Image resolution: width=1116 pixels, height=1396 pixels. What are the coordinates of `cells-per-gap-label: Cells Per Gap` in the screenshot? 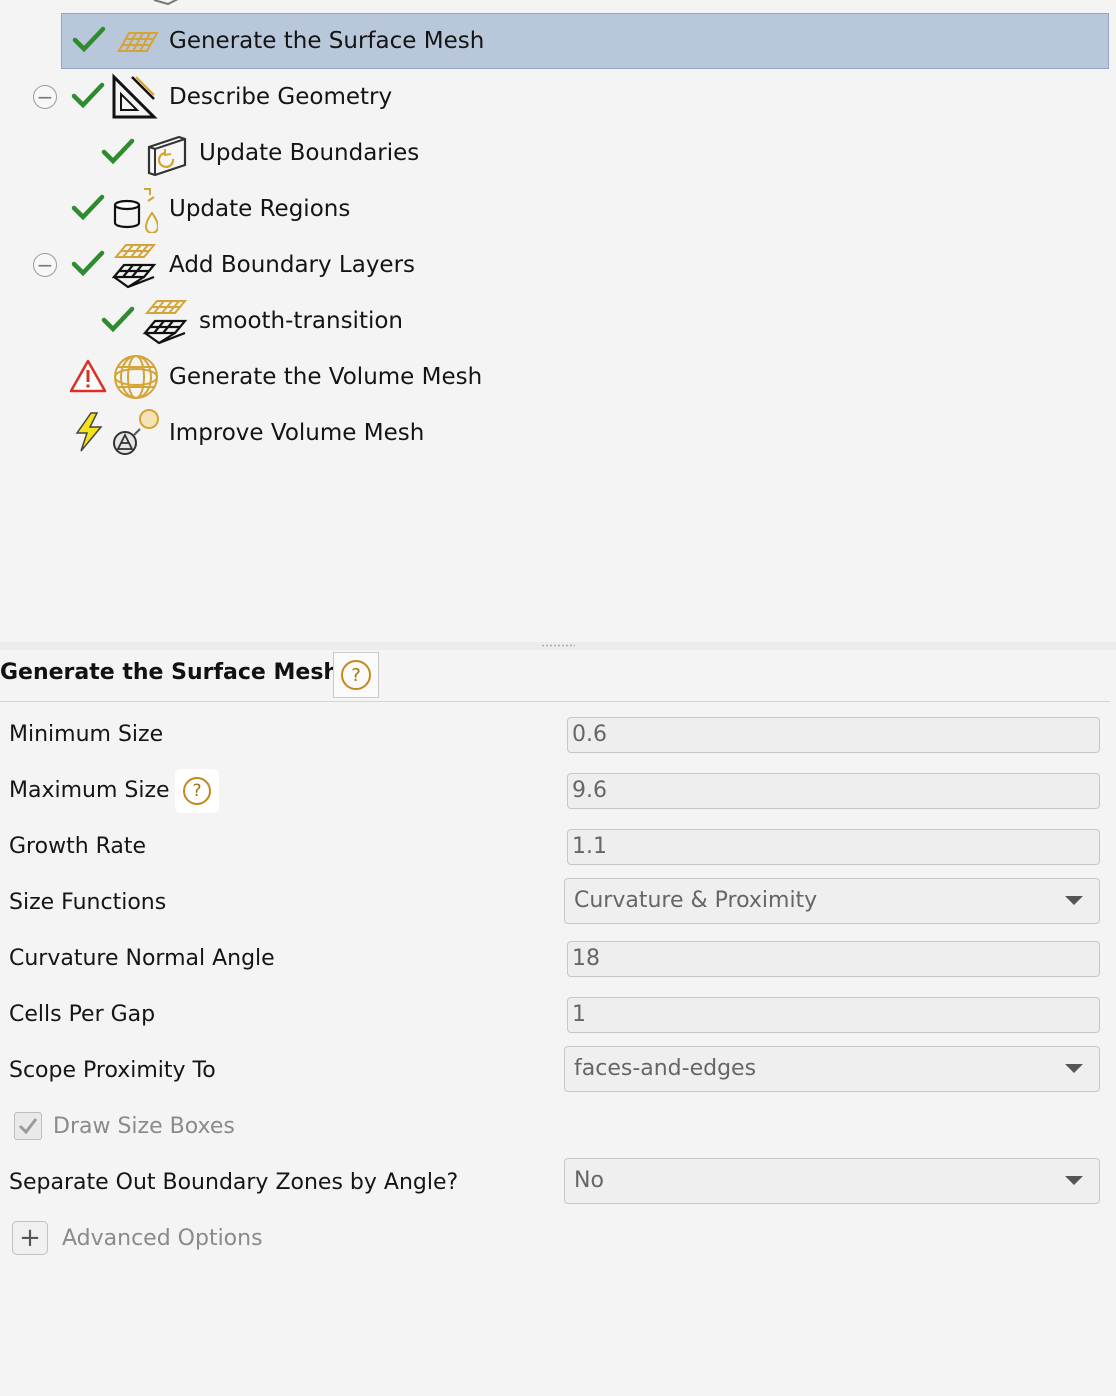 It's located at (82, 1014).